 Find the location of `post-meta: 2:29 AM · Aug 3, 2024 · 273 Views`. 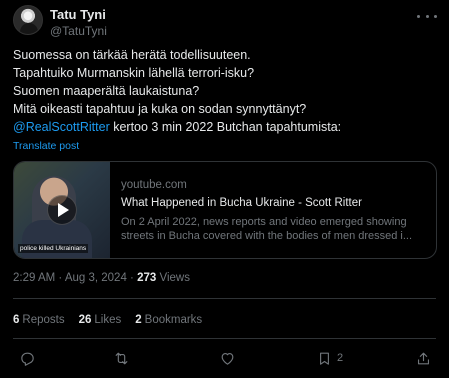

post-meta: 2:29 AM · Aug 3, 2024 · 273 Views is located at coordinates (101, 278).